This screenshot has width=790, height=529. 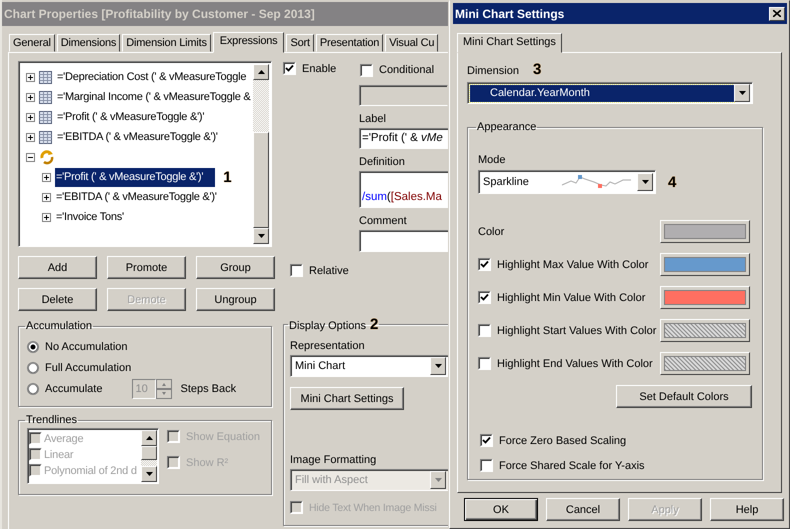 I want to click on close-button, so click(x=777, y=13).